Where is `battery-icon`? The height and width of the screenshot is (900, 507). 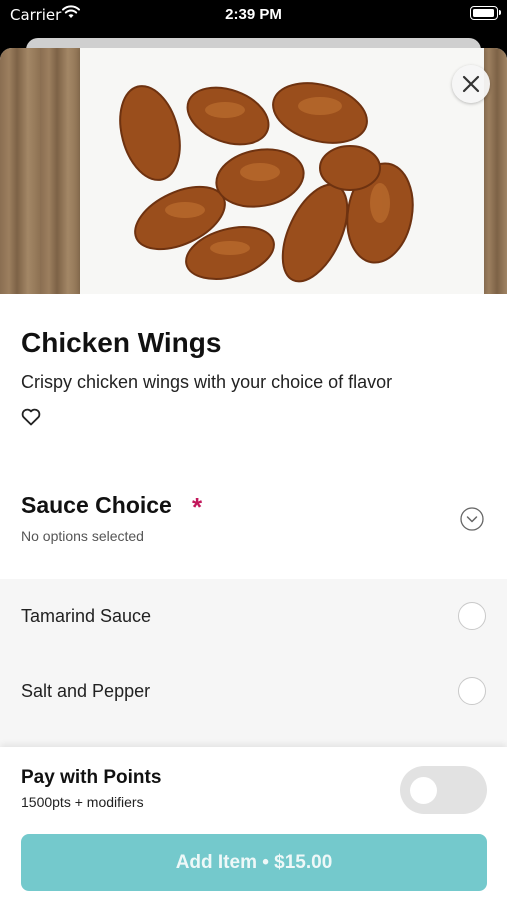 battery-icon is located at coordinates (485, 13).